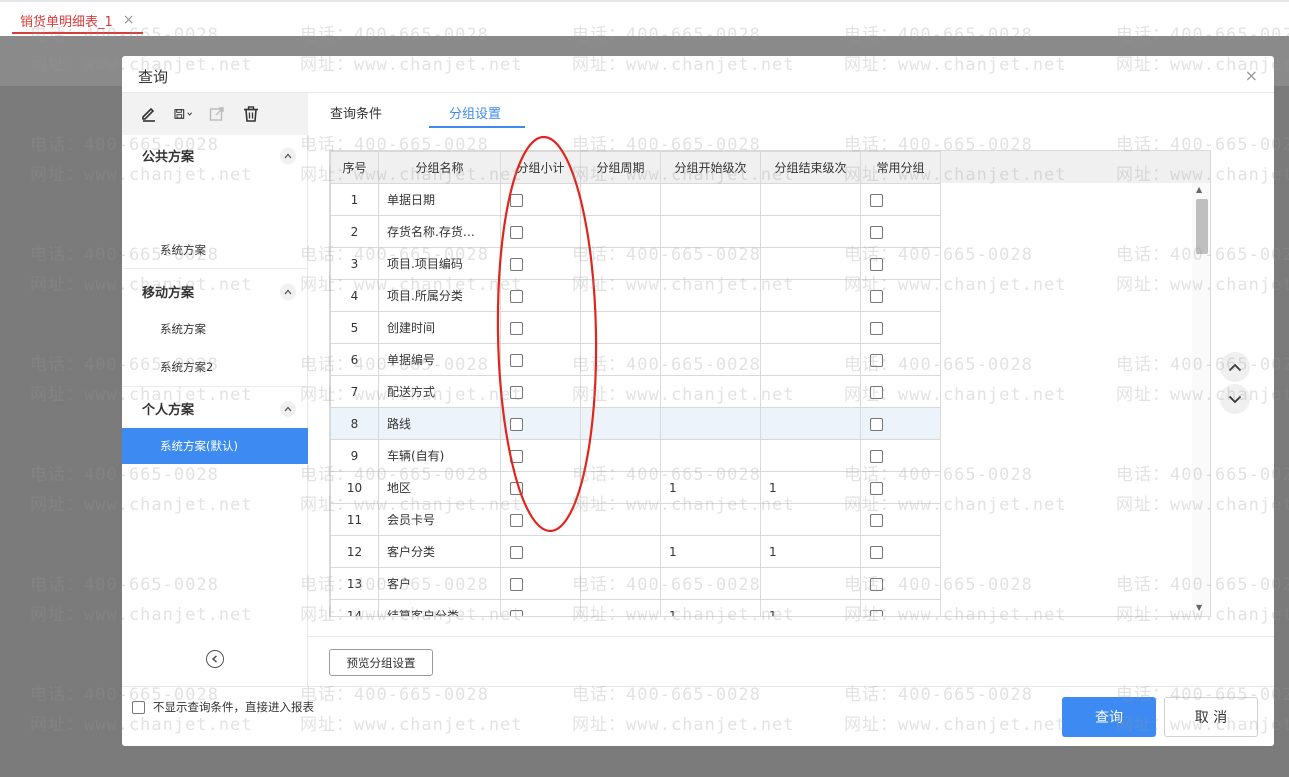  Describe the element at coordinates (1109, 717) in the screenshot. I see `query-button: 查询` at that location.